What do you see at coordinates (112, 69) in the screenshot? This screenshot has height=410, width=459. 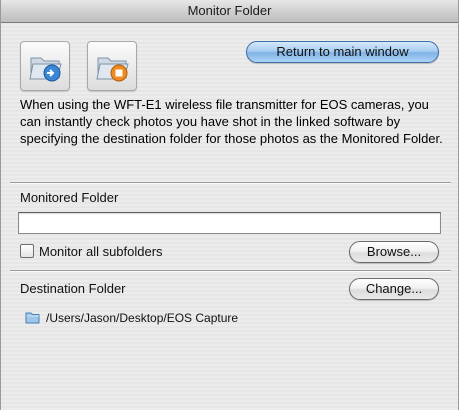 I see `folder-stop-icon` at bounding box center [112, 69].